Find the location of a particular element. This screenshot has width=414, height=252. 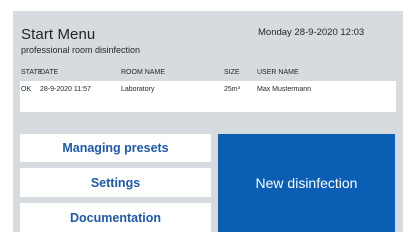

cell-date: 28-9-2020 11:57 is located at coordinates (65, 89).